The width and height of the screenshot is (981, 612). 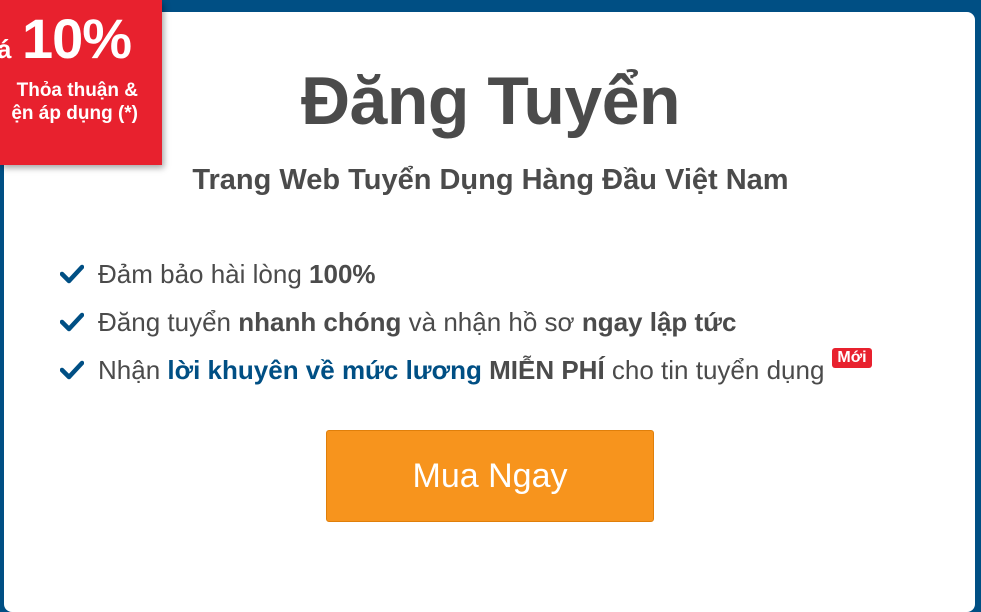 I want to click on feature-text-part: cho tin tuyển dụng, so click(x=714, y=369).